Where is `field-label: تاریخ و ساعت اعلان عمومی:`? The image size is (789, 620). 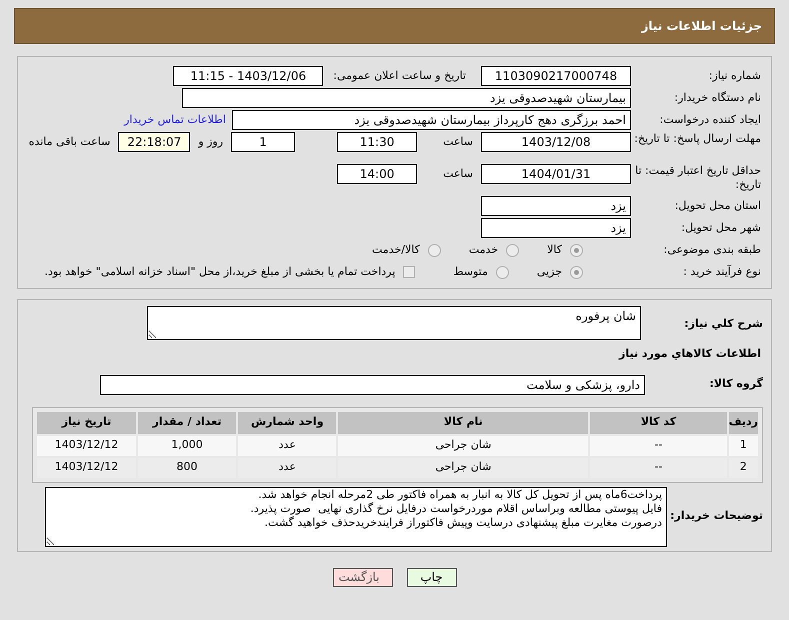
field-label: تاریخ و ساعت اعلان عمومی: is located at coordinates (399, 76).